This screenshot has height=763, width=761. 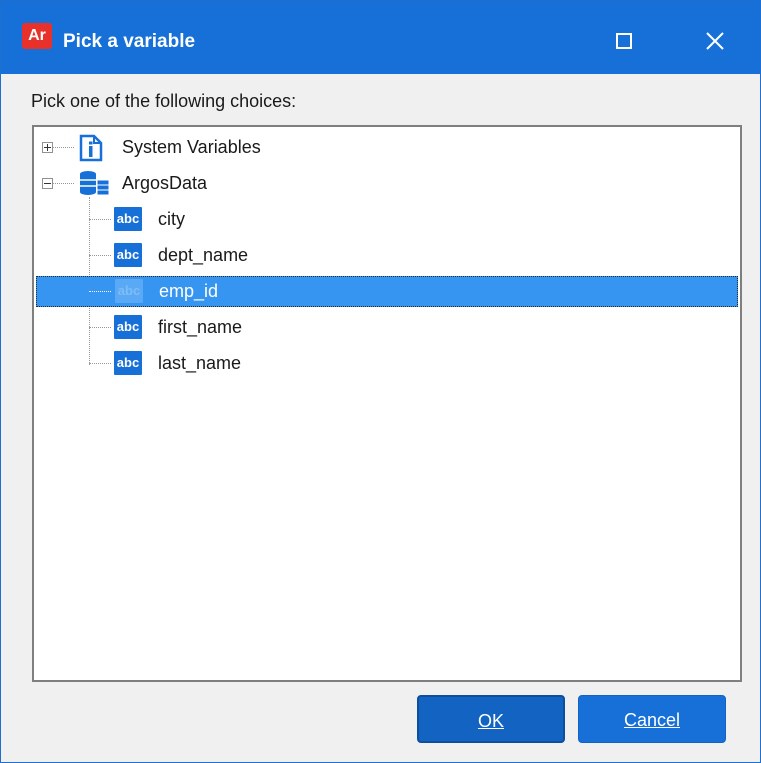 What do you see at coordinates (200, 327) in the screenshot?
I see `tree-node-label: first_name` at bounding box center [200, 327].